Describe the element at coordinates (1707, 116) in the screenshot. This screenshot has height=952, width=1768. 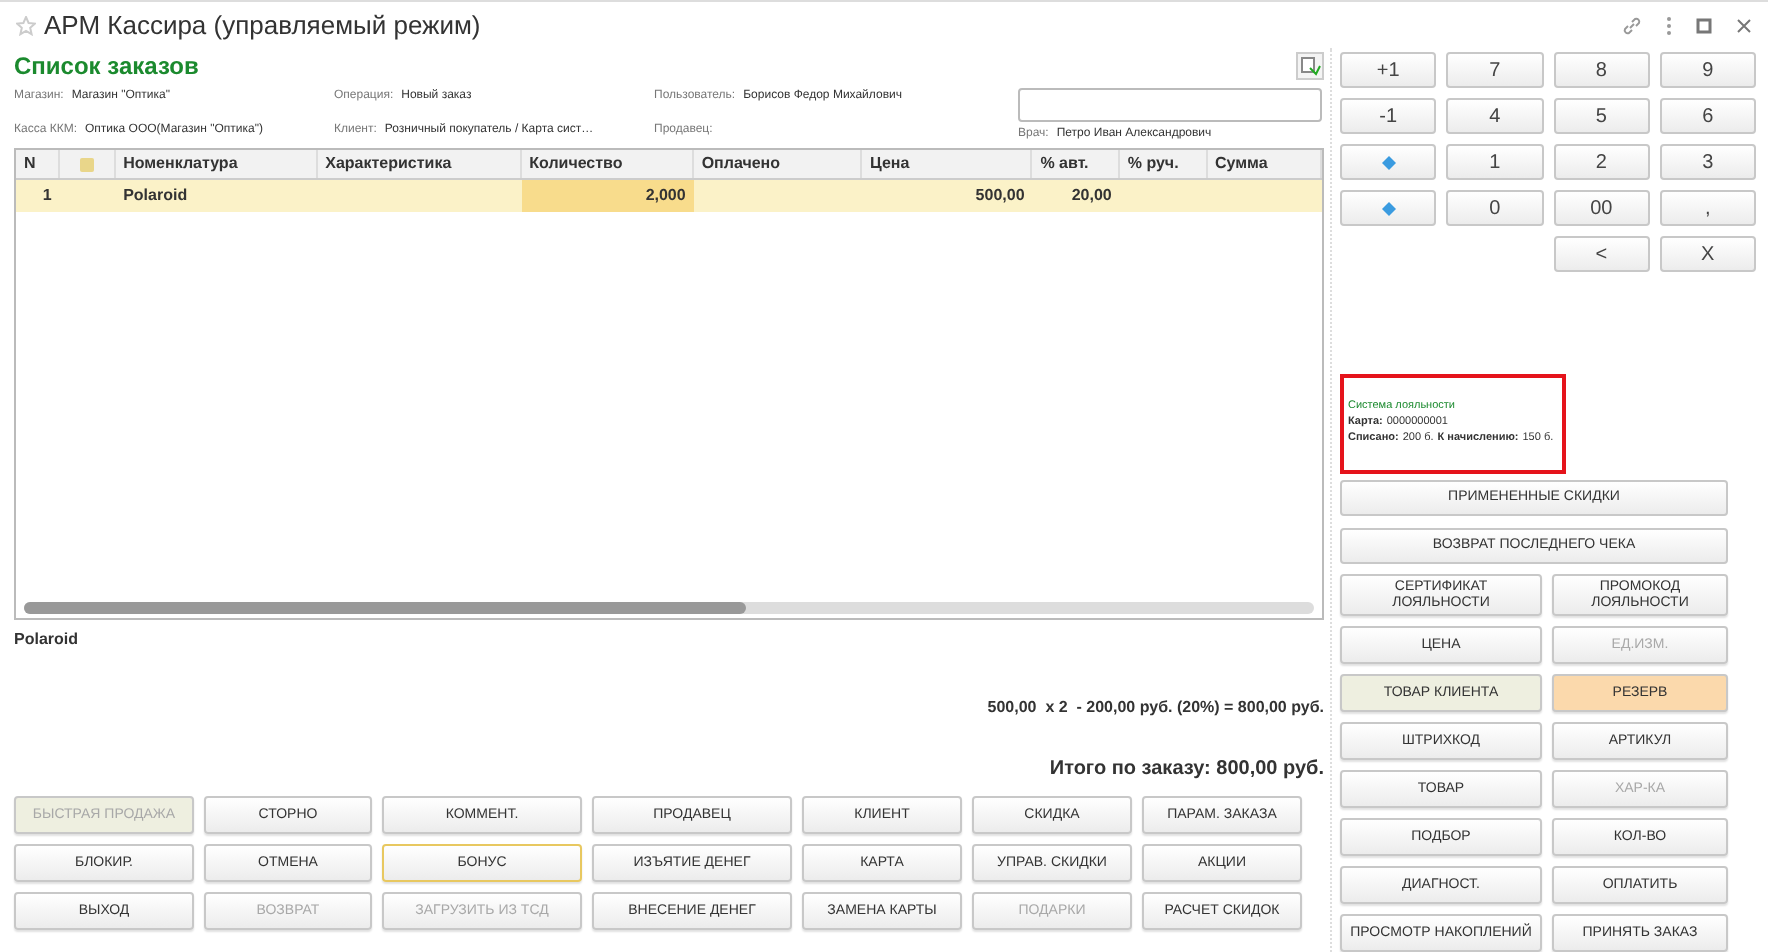
I see `keypad-button: 6` at that location.